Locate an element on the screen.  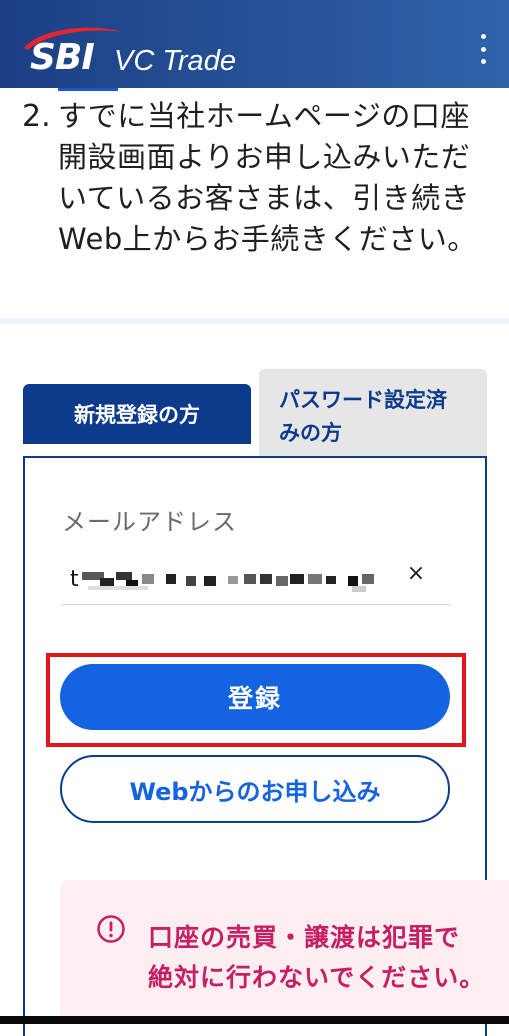
bottom-edge-bar is located at coordinates (254, 1020).